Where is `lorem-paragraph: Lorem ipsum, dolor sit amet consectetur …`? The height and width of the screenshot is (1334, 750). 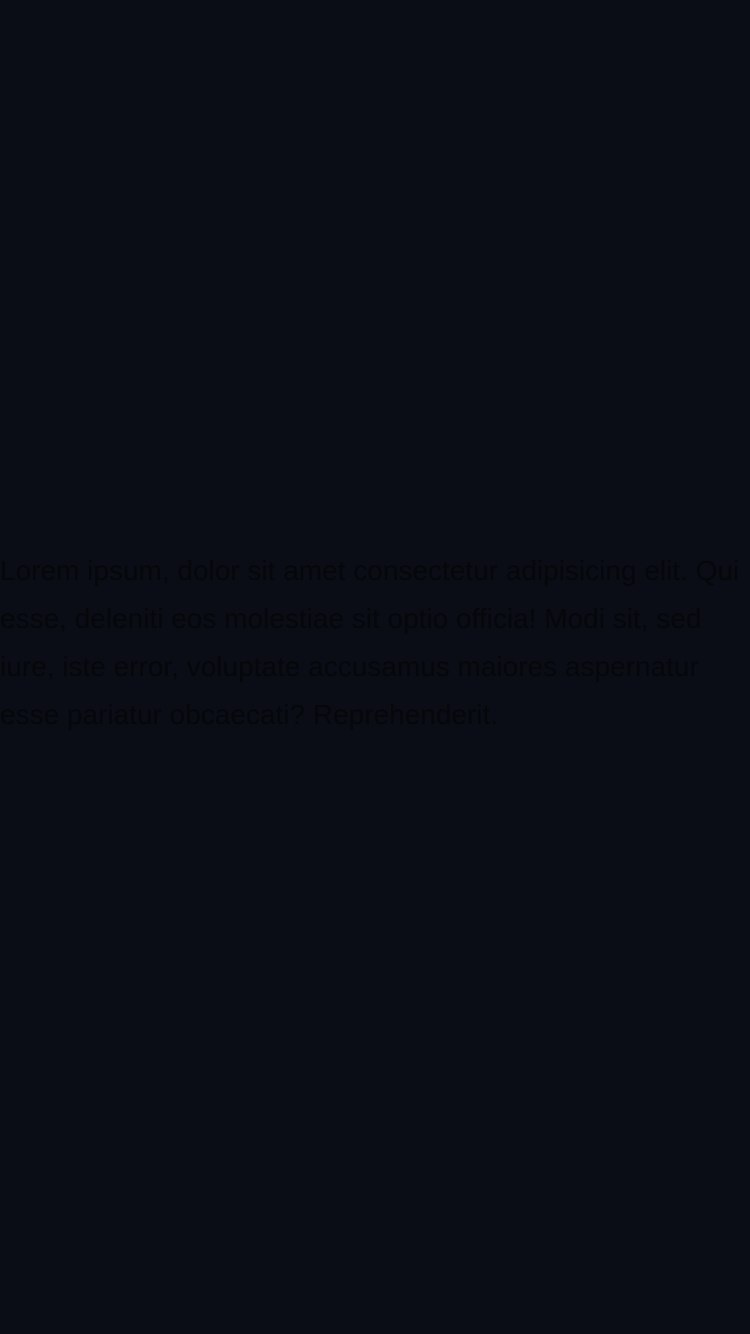
lorem-paragraph: Lorem ipsum, dolor sit amet consectetur … is located at coordinates (370, 642).